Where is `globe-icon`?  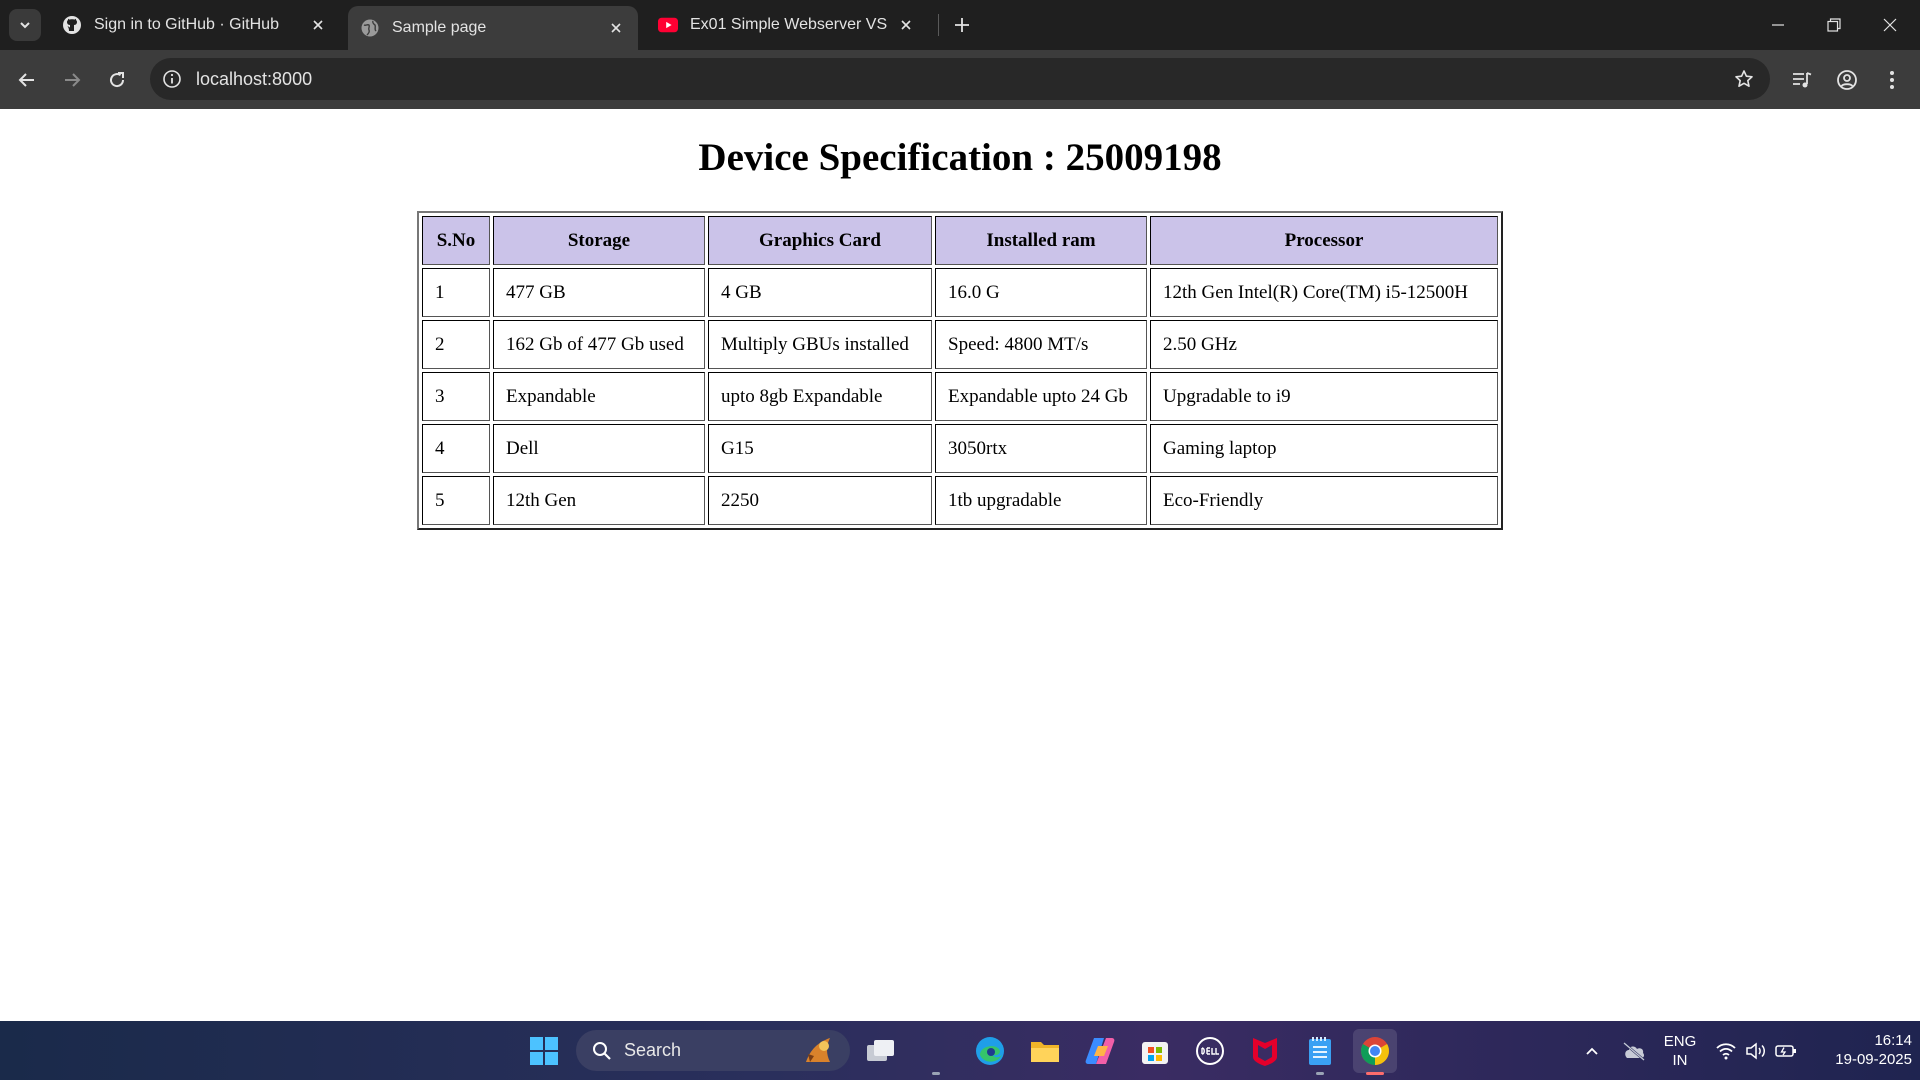 globe-icon is located at coordinates (370, 28).